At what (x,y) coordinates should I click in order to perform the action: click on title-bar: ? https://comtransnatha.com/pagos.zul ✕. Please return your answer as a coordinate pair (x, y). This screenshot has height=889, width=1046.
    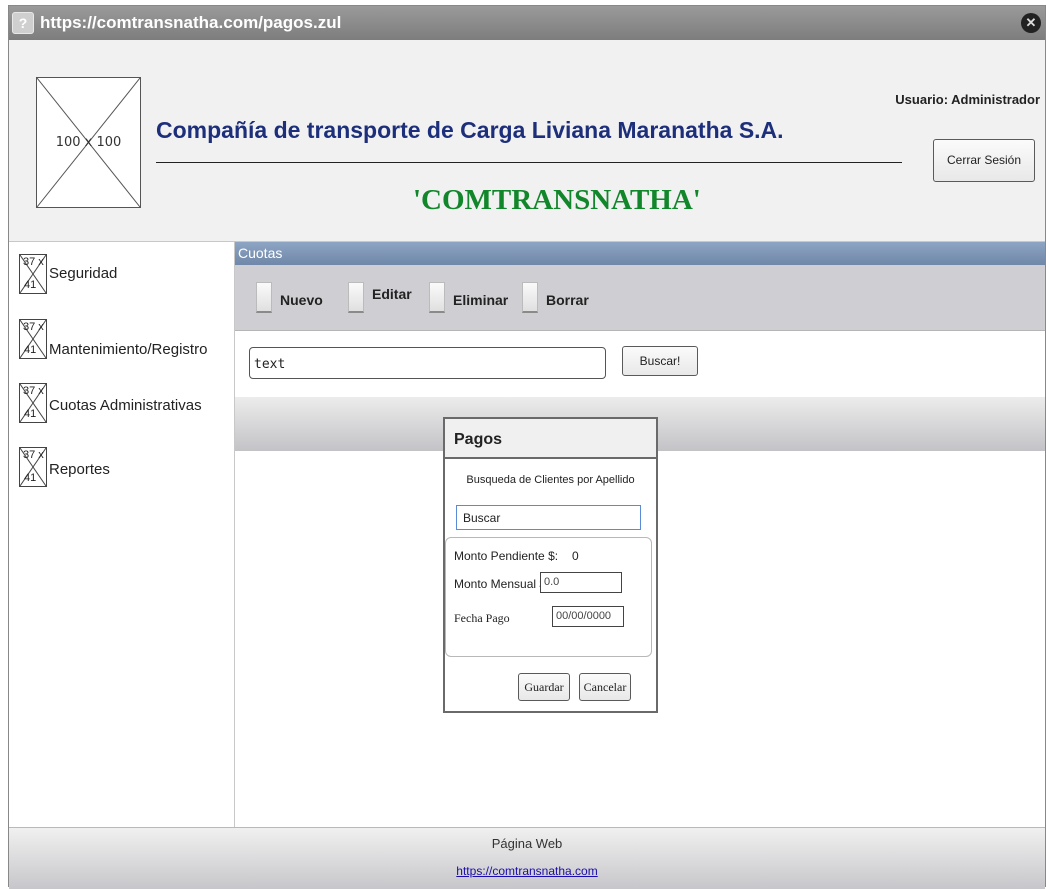
    Looking at the image, I should click on (527, 23).